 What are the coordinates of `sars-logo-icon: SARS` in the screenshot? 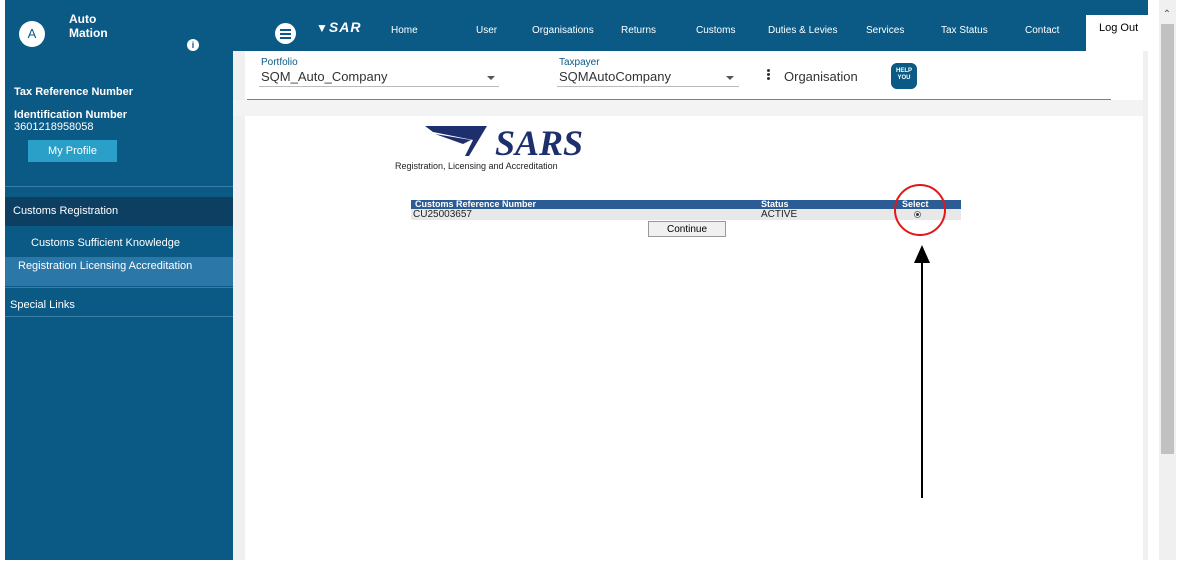 It's located at (504, 141).